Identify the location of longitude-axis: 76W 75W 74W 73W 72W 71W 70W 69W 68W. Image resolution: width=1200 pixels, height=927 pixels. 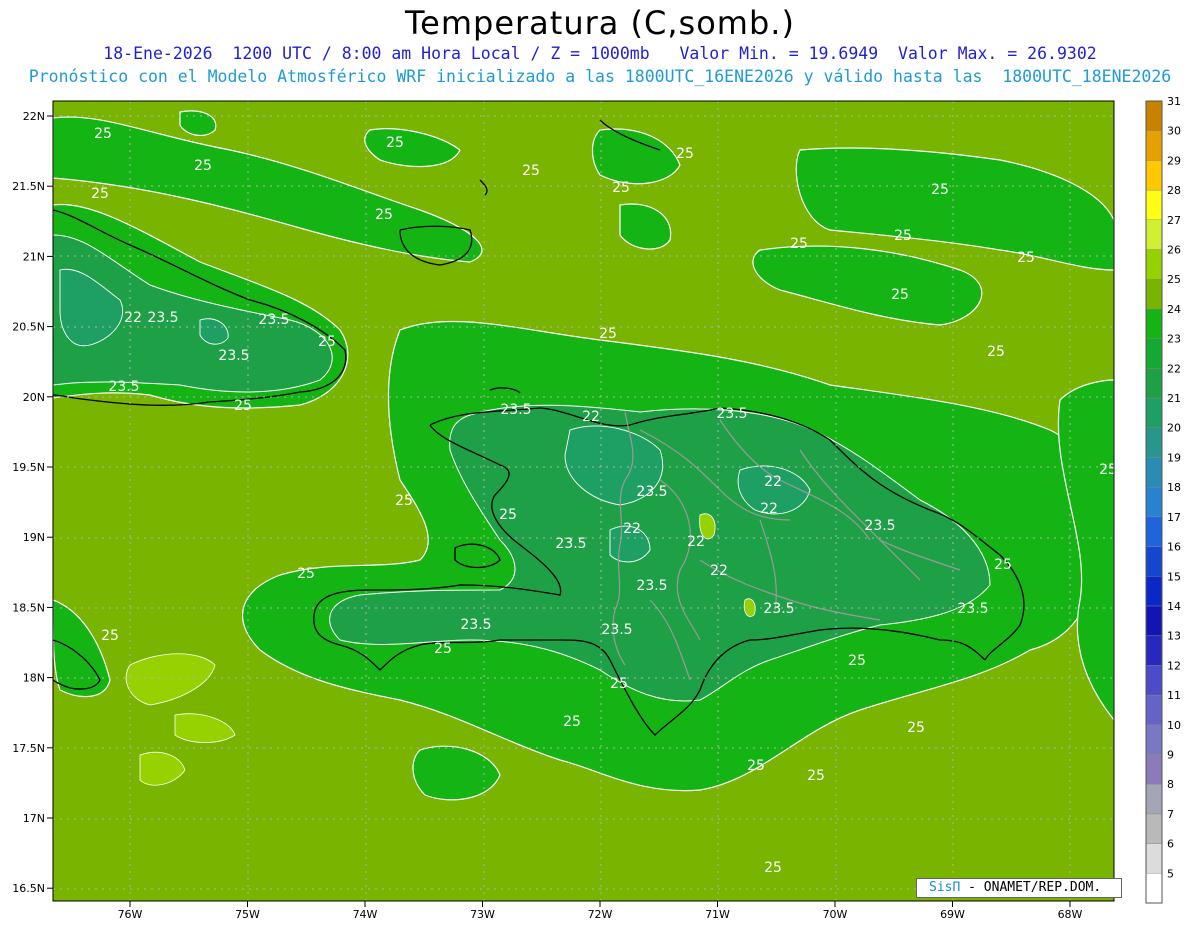
(600, 911).